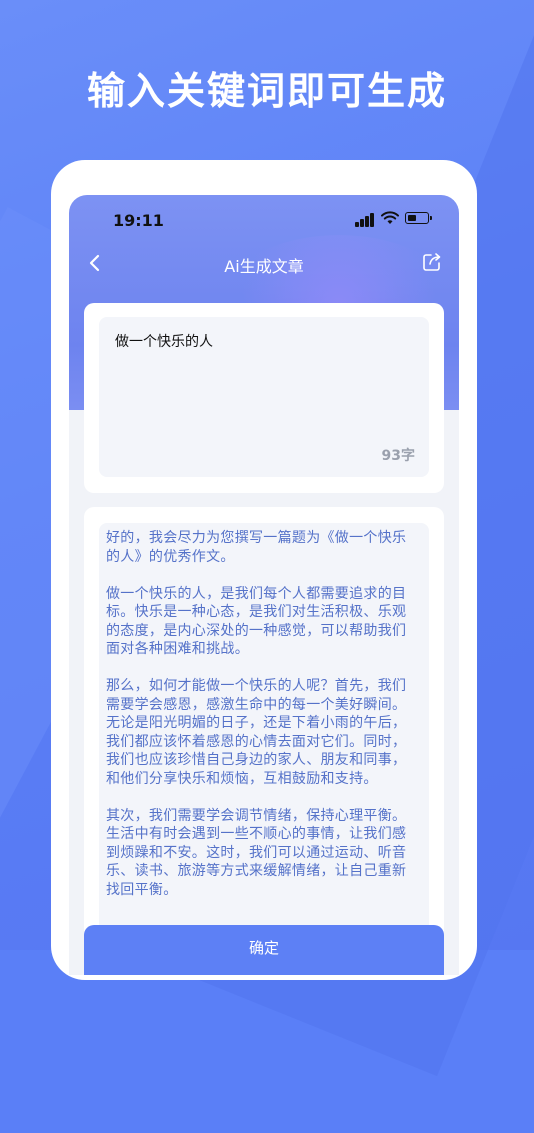 The width and height of the screenshot is (534, 1133). What do you see at coordinates (256, 547) in the screenshot?
I see `article-paragraph: 好的，我会尽力为您撰写一篇题为《做一个快乐的人》的优秀作文。` at bounding box center [256, 547].